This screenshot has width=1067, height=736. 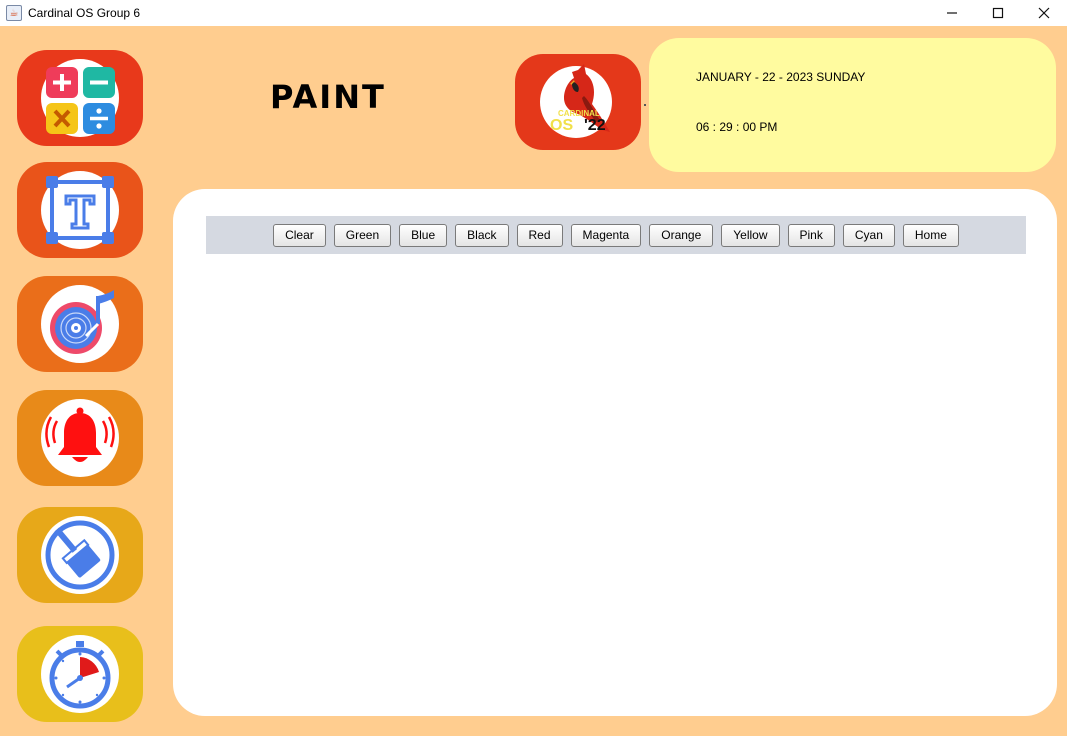 What do you see at coordinates (561, 125) in the screenshot?
I see `logo-text-os: OS` at bounding box center [561, 125].